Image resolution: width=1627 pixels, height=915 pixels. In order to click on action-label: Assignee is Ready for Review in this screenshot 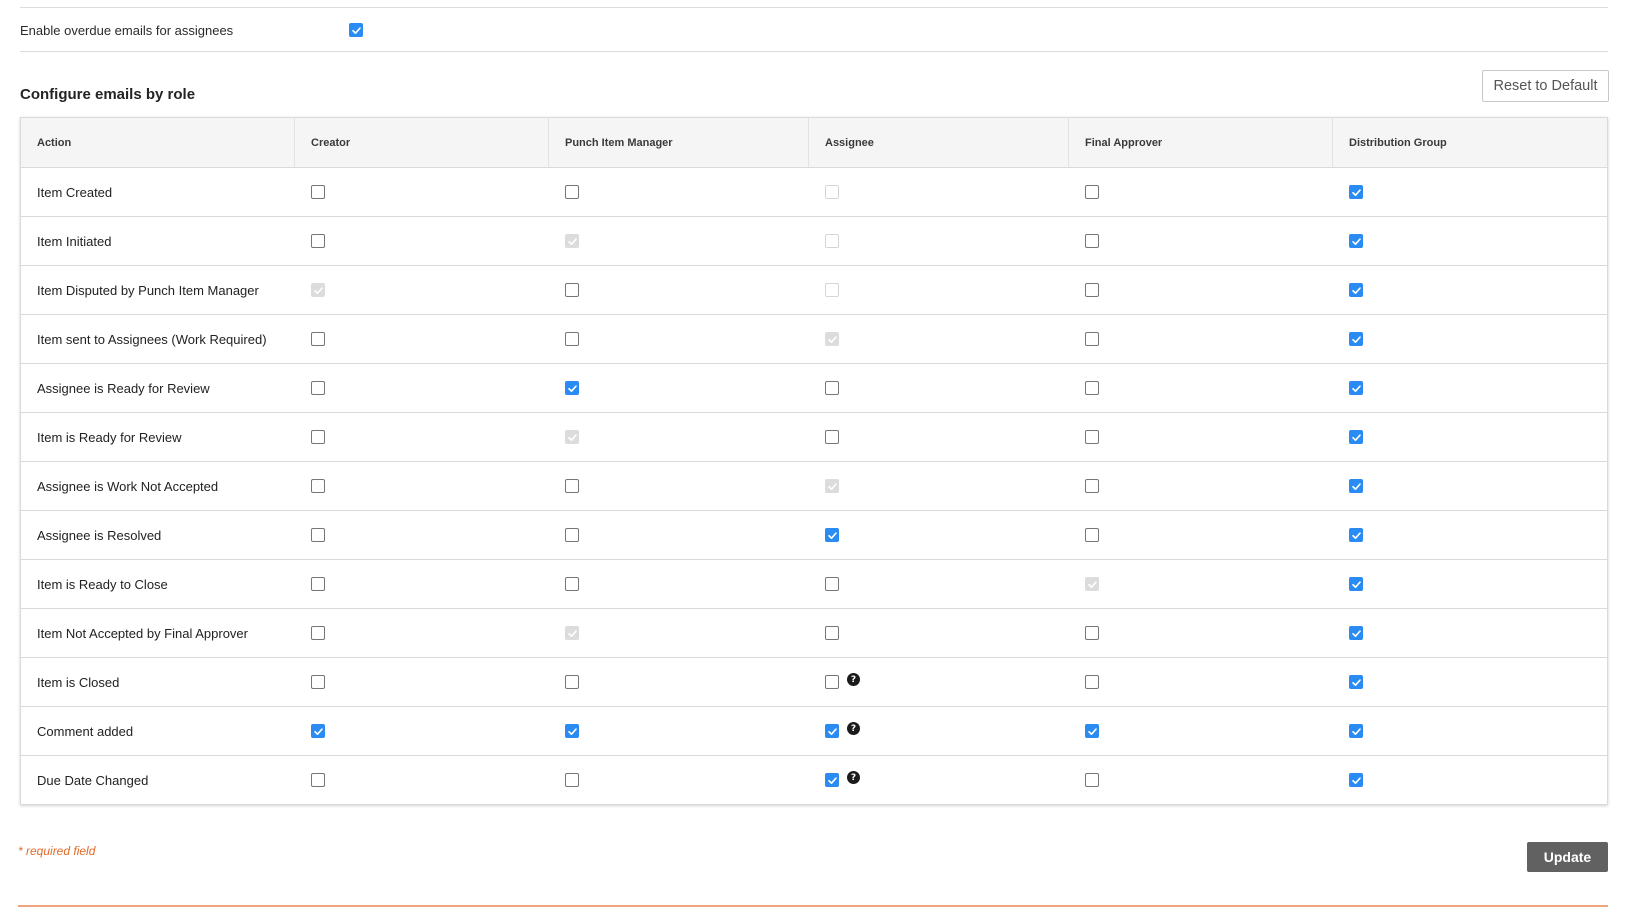, I will do `click(123, 388)`.